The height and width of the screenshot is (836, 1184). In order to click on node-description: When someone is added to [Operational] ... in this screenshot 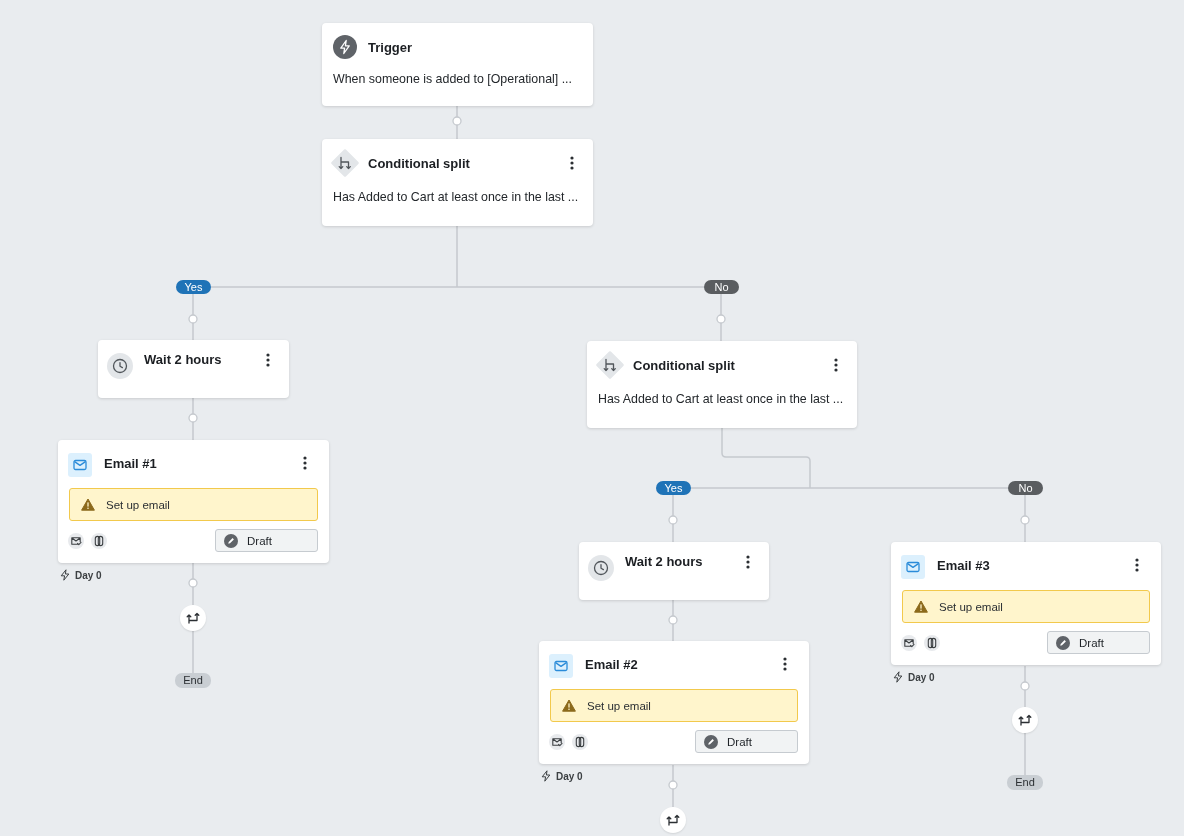, I will do `click(453, 79)`.